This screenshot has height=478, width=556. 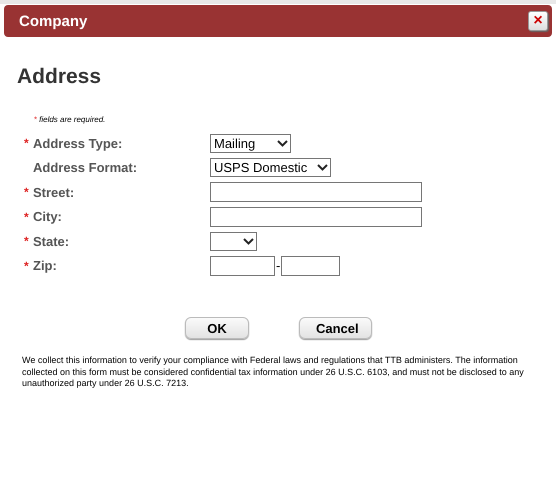 What do you see at coordinates (217, 328) in the screenshot?
I see `ok-button: OK` at bounding box center [217, 328].